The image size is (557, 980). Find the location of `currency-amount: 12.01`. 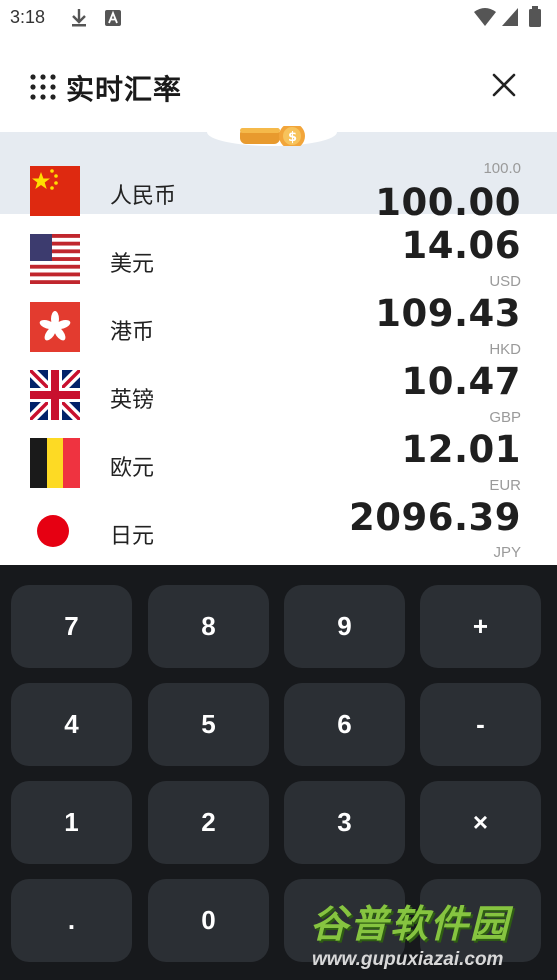

currency-amount: 12.01 is located at coordinates (461, 449).